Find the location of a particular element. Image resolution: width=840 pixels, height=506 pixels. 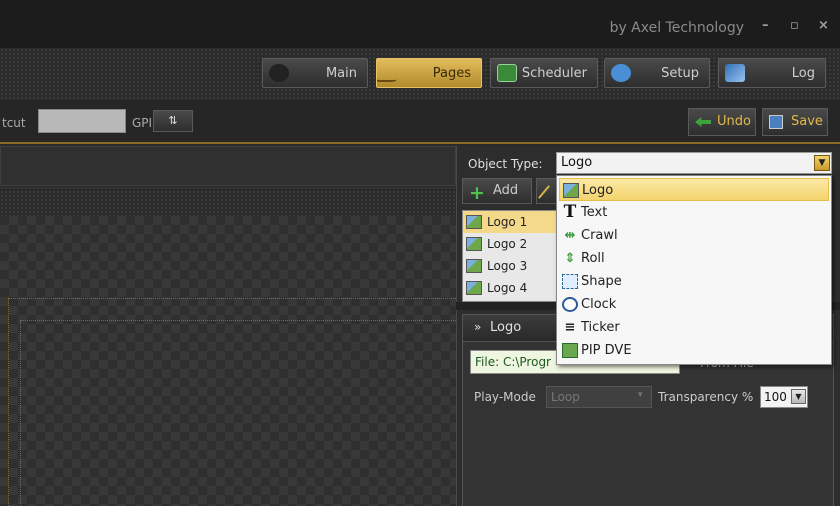

scheduler-icon is located at coordinates (507, 73).